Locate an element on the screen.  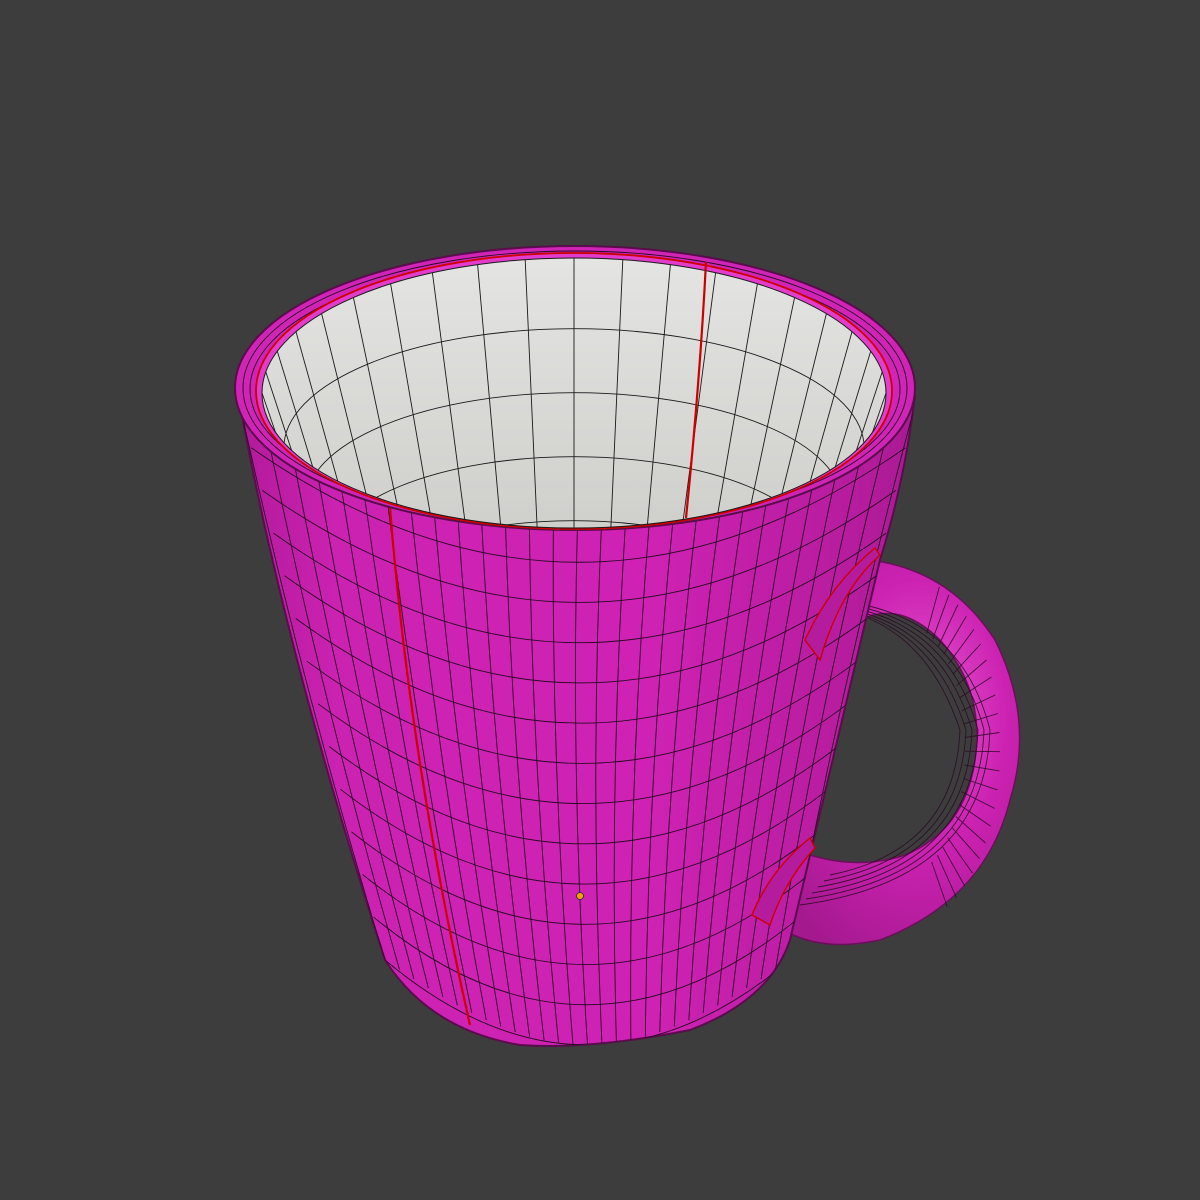
mesh-edge is located at coordinates (982, 751).